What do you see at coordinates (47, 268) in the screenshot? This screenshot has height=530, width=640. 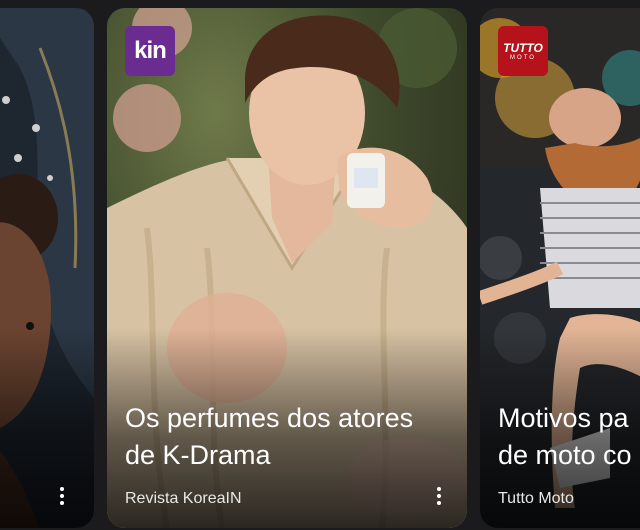 I see `news-card-left: e` at bounding box center [47, 268].